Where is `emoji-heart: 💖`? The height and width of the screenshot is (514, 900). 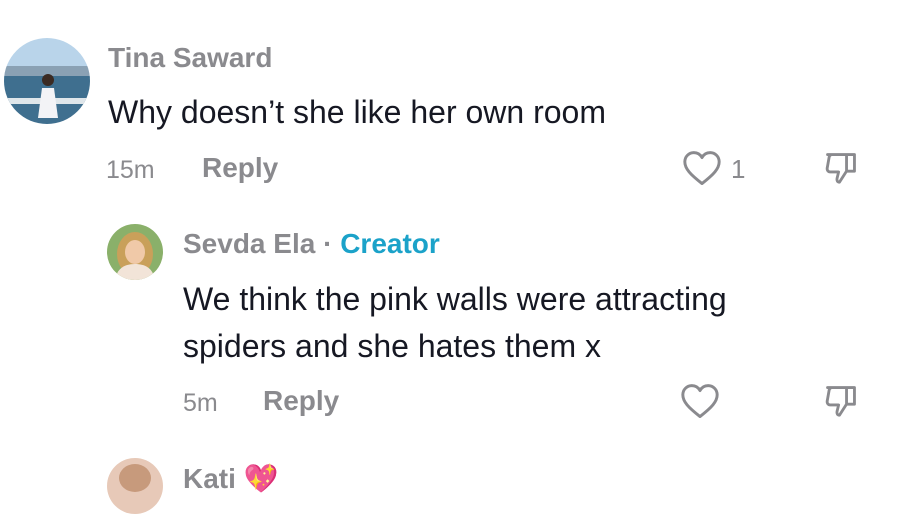 emoji-heart: 💖 is located at coordinates (261, 478).